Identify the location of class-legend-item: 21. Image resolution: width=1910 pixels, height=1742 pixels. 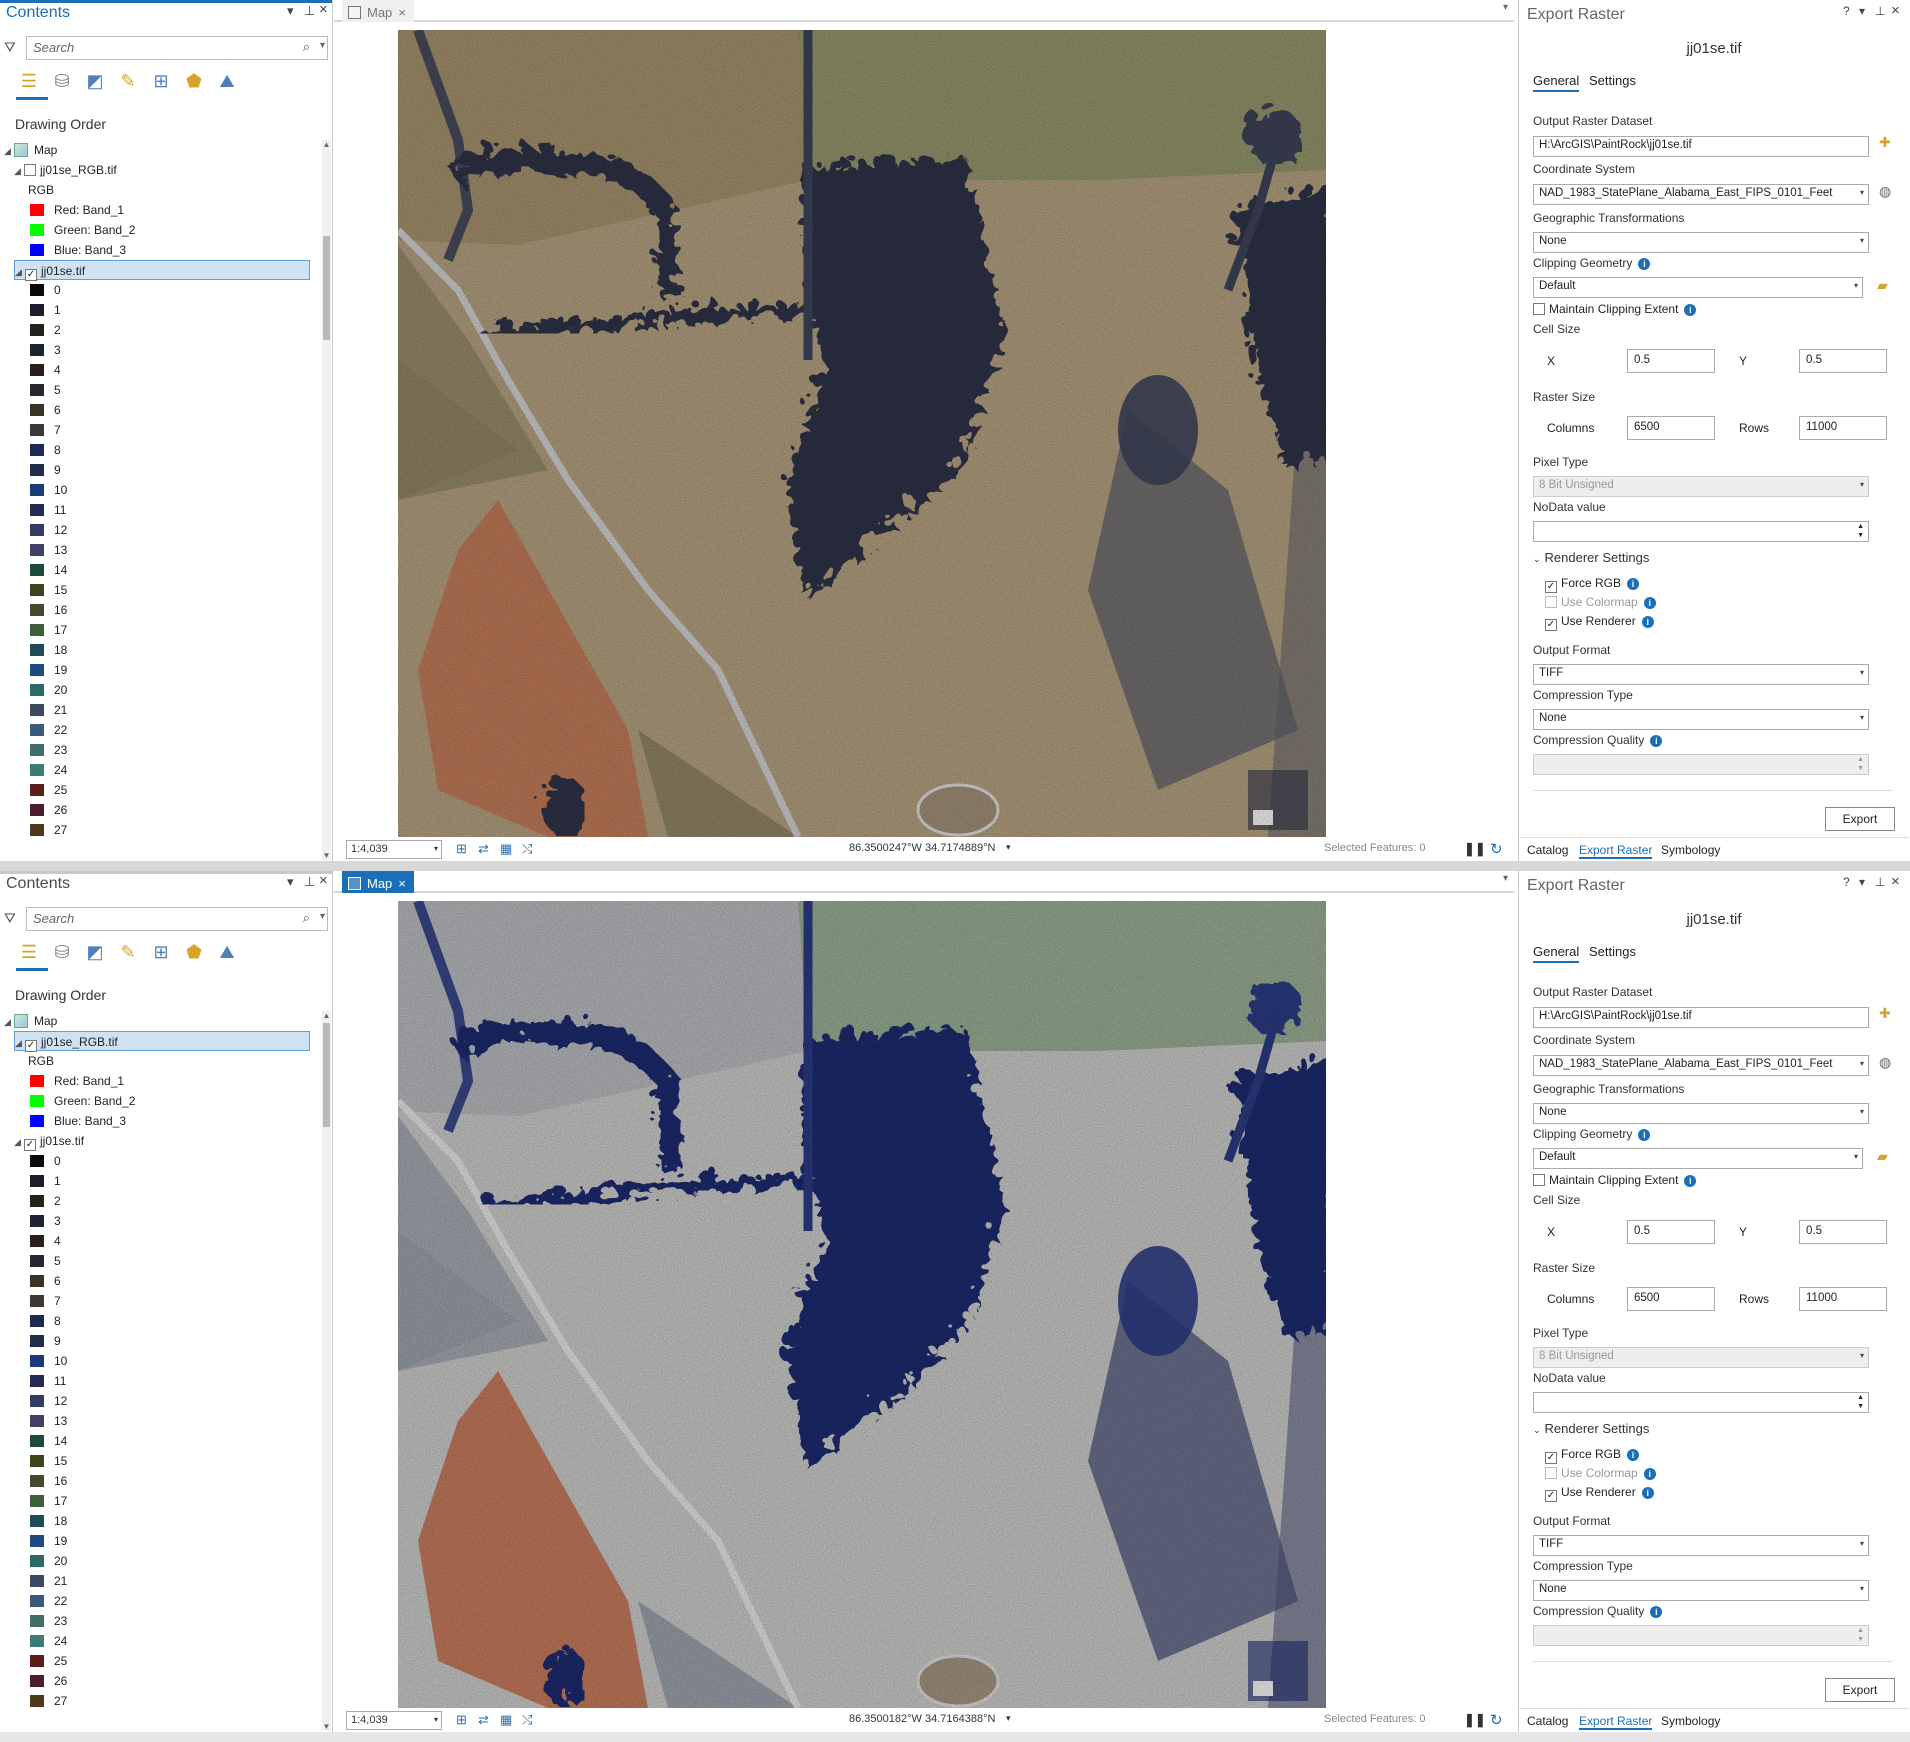
(48, 1581).